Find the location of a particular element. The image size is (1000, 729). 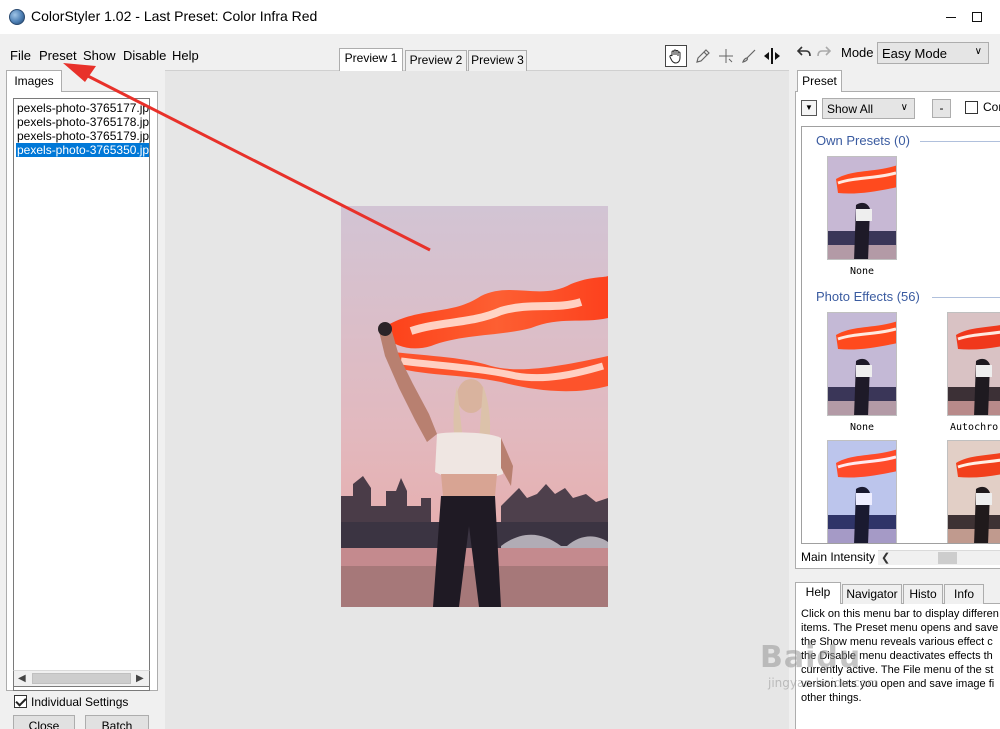

brush-icon is located at coordinates (749, 56).